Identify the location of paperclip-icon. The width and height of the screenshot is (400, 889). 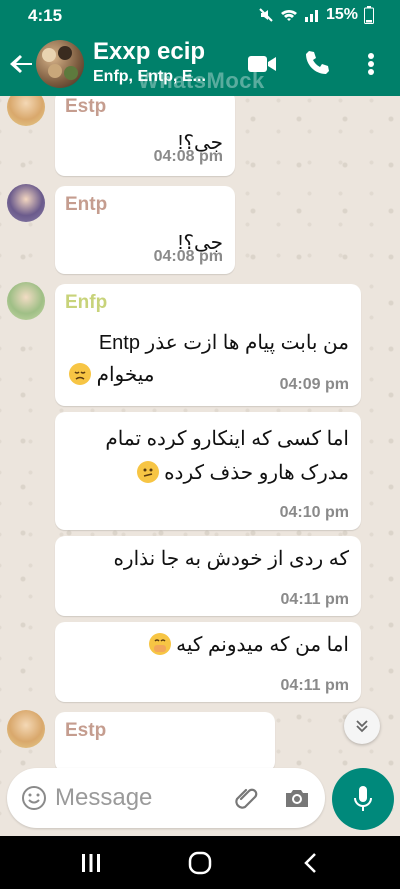
(246, 798).